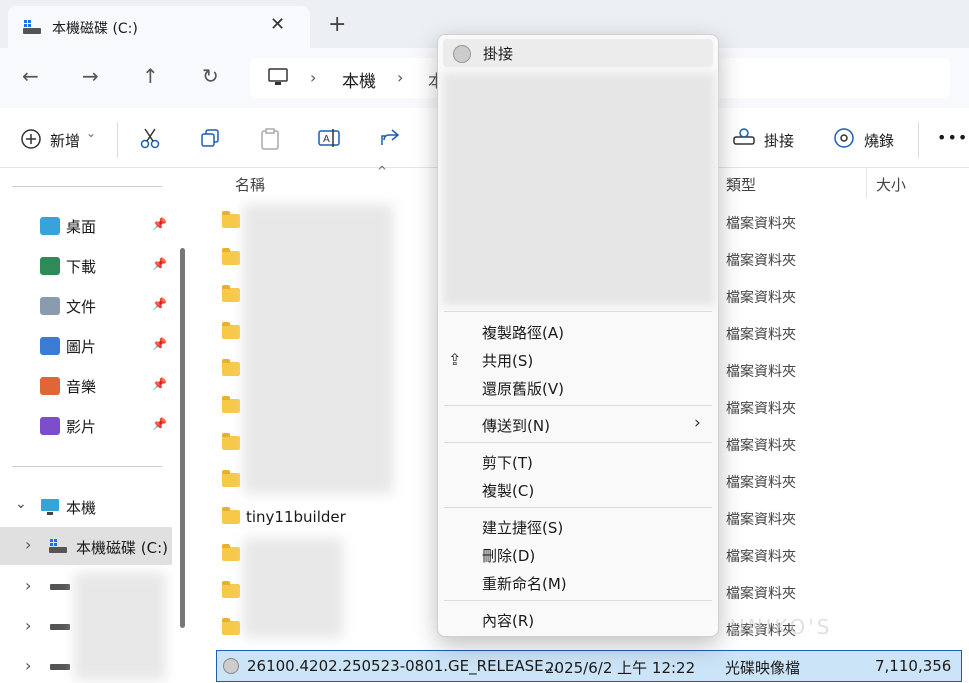  I want to click on menu-item-delete: 刪除(D), so click(578, 554).